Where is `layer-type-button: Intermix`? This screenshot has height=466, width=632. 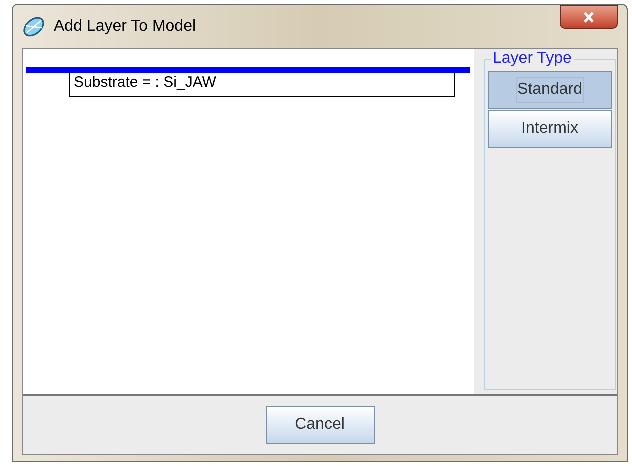
layer-type-button: Intermix is located at coordinates (550, 129).